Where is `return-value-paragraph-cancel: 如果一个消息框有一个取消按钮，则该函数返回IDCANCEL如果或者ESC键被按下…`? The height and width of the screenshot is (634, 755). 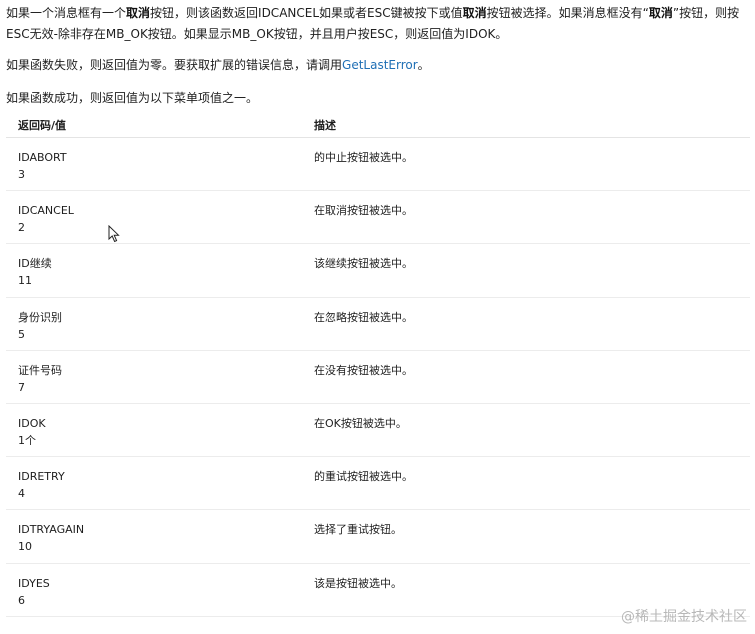
return-value-paragraph-cancel: 如果一个消息框有一个取消按钮，则该函数返回IDCANCEL如果或者ESC键被按下… is located at coordinates (378, 22).